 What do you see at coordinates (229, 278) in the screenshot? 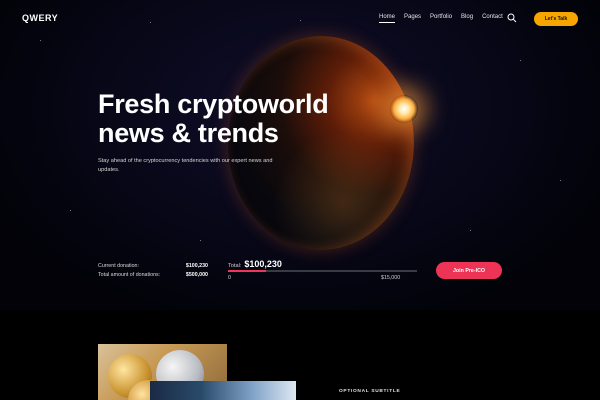
I see `progress-min-label: 0` at bounding box center [229, 278].